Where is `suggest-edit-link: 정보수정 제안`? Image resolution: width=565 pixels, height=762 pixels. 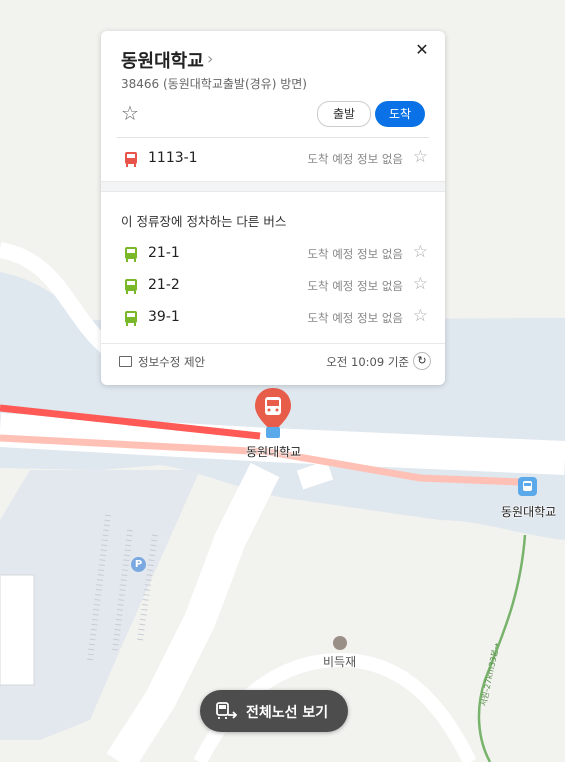
suggest-edit-link: 정보수정 제안 is located at coordinates (162, 362).